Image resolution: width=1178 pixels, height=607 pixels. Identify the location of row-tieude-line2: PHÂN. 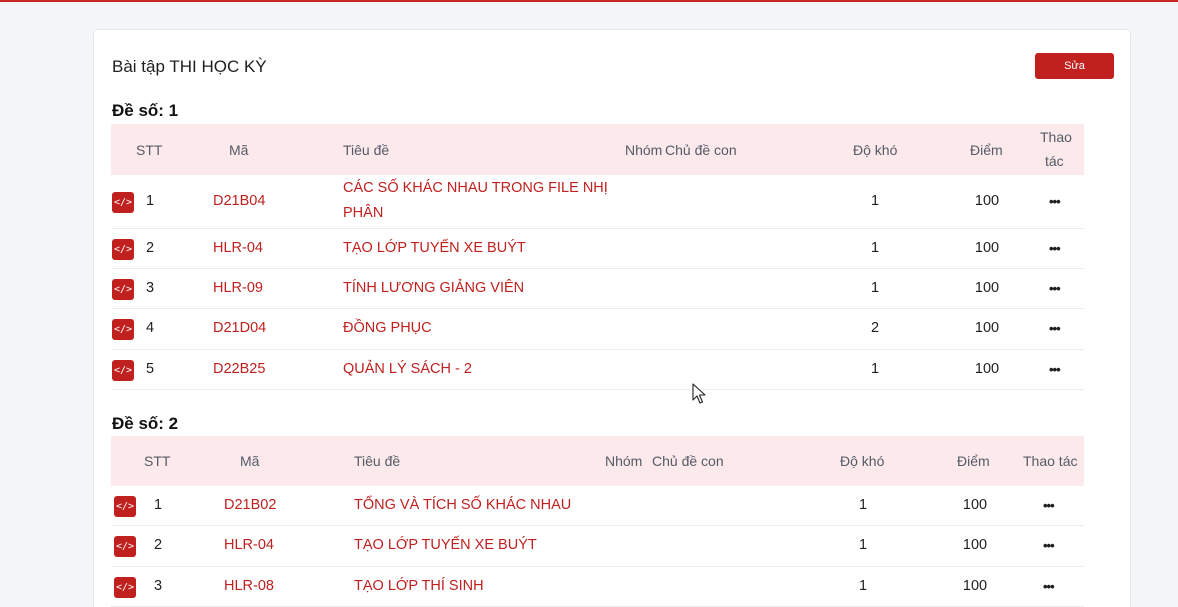
(363, 213).